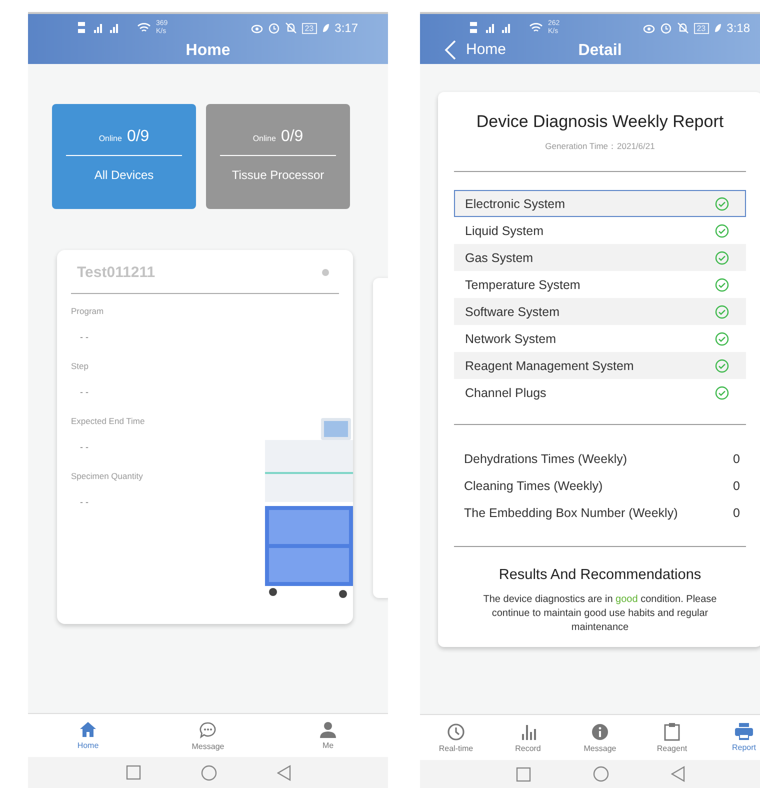 The height and width of the screenshot is (788, 760). Describe the element at coordinates (533, 485) in the screenshot. I see `stat-label: Cleaning Times (Weekly)` at that location.